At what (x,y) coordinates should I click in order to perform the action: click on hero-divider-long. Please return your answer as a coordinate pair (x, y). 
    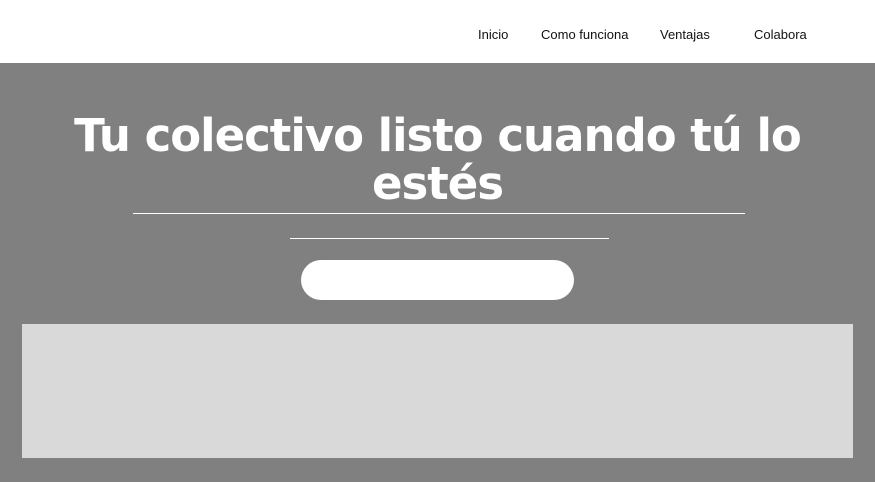
    Looking at the image, I should click on (439, 213).